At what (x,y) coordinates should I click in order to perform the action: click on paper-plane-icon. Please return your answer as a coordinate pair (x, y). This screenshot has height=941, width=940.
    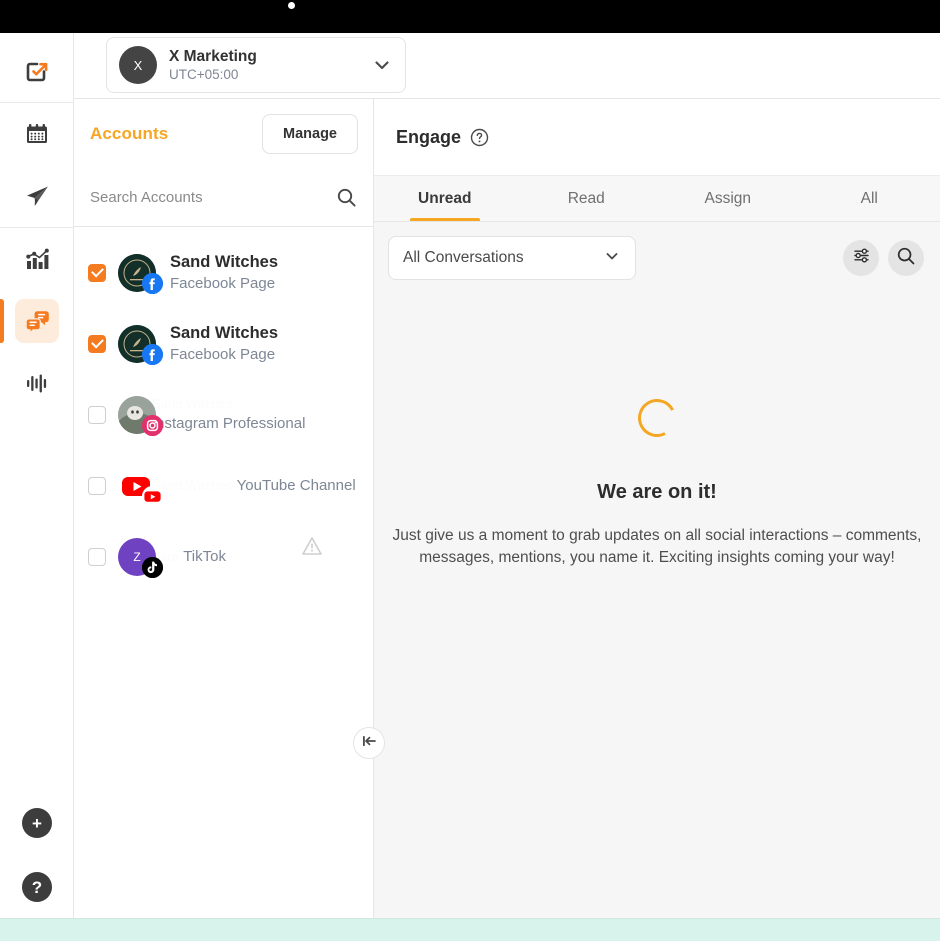
    Looking at the image, I should click on (37, 196).